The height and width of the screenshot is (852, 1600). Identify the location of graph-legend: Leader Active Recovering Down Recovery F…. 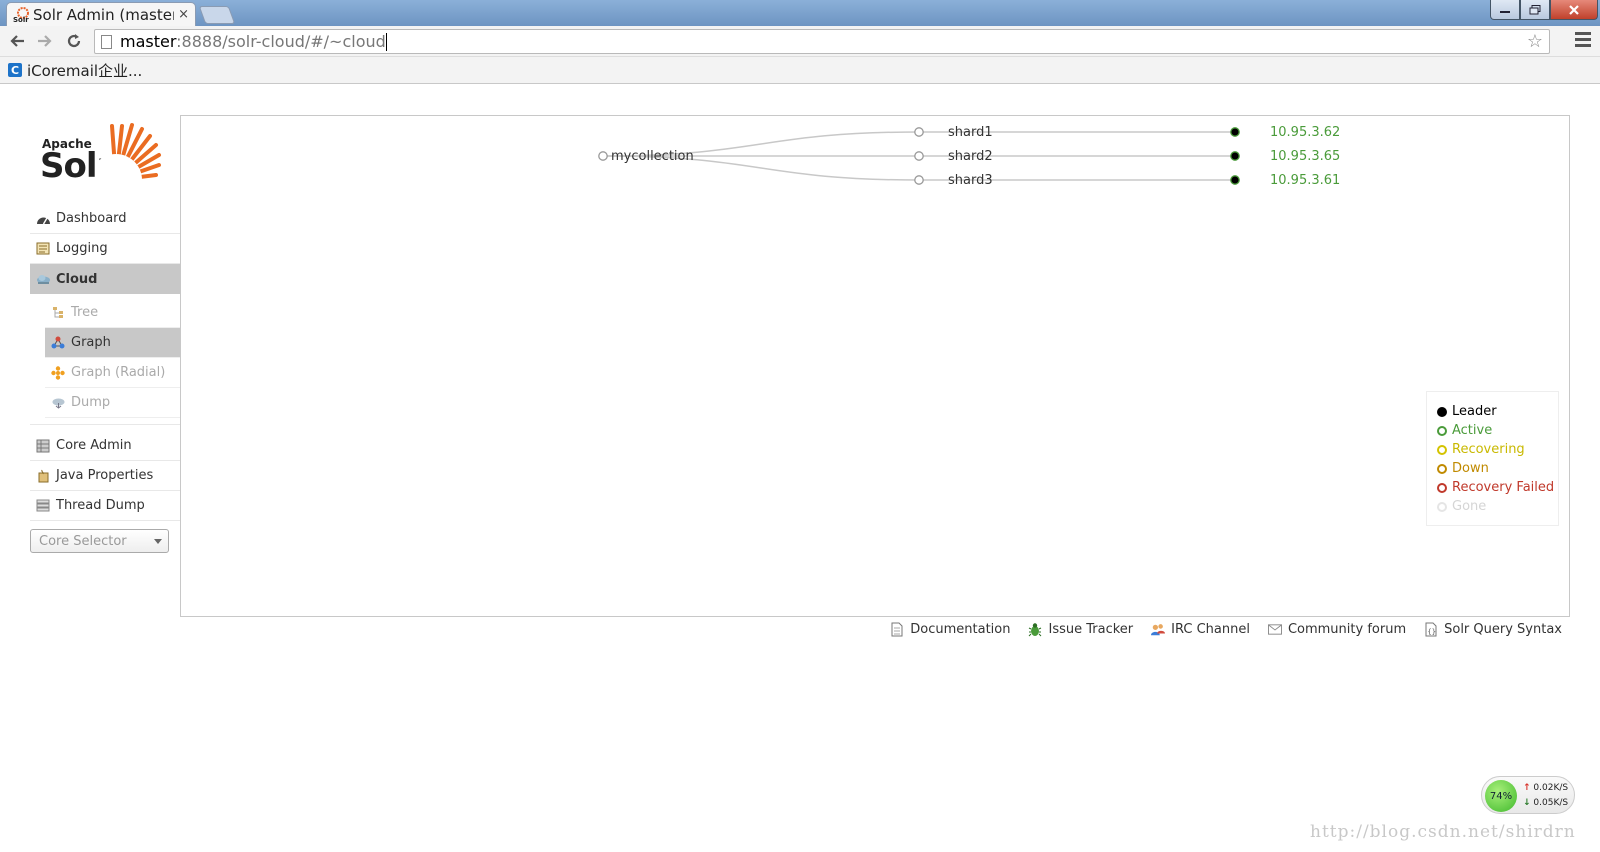
(1492, 458).